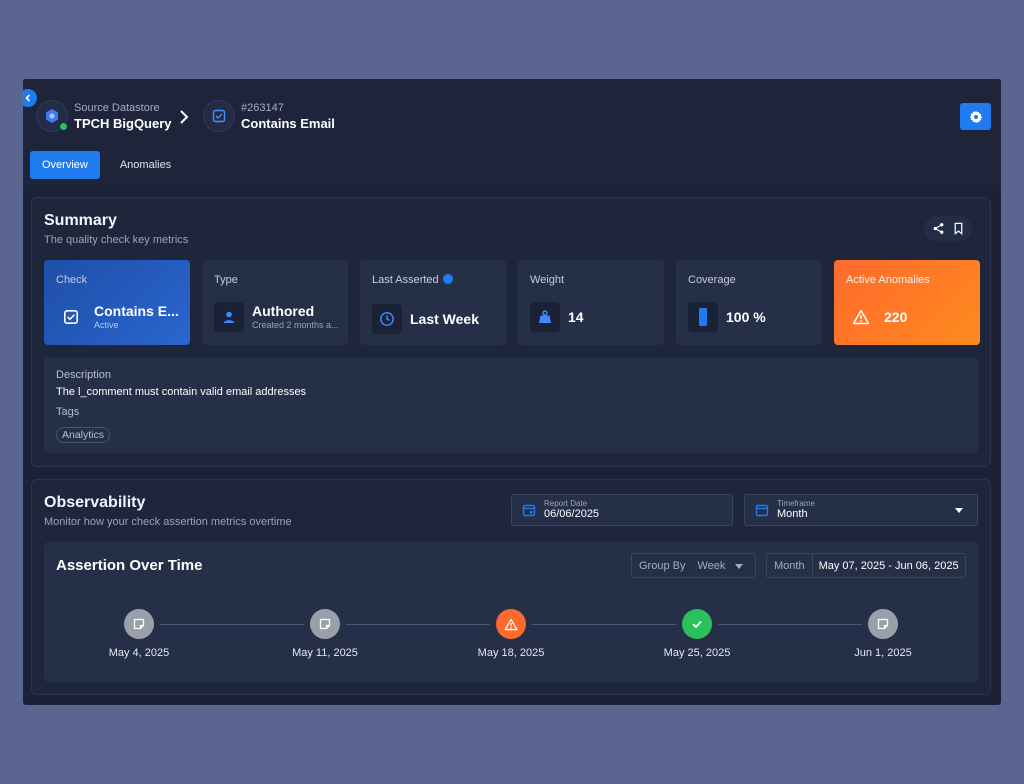  Describe the element at coordinates (662, 565) in the screenshot. I see `group-by-label: Group By` at that location.